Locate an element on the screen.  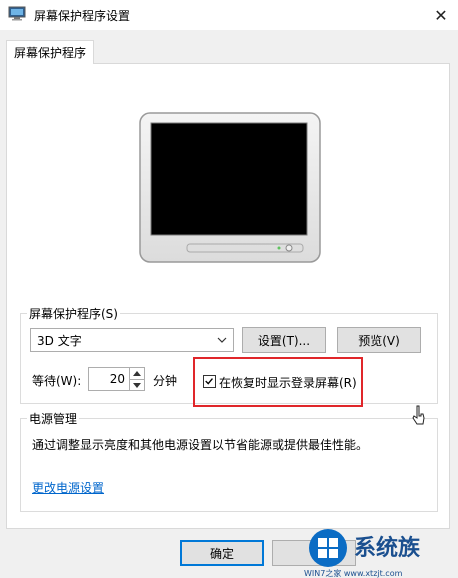
ok-button: 确定 is located at coordinates (222, 553).